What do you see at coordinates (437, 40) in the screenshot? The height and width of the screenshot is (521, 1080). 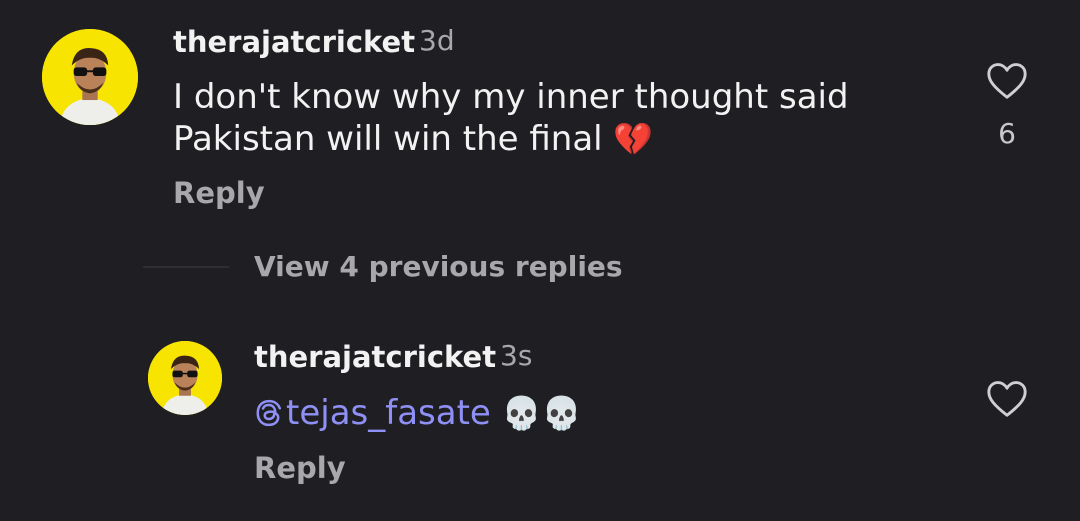 I see `comment-timestamp: 3d` at bounding box center [437, 40].